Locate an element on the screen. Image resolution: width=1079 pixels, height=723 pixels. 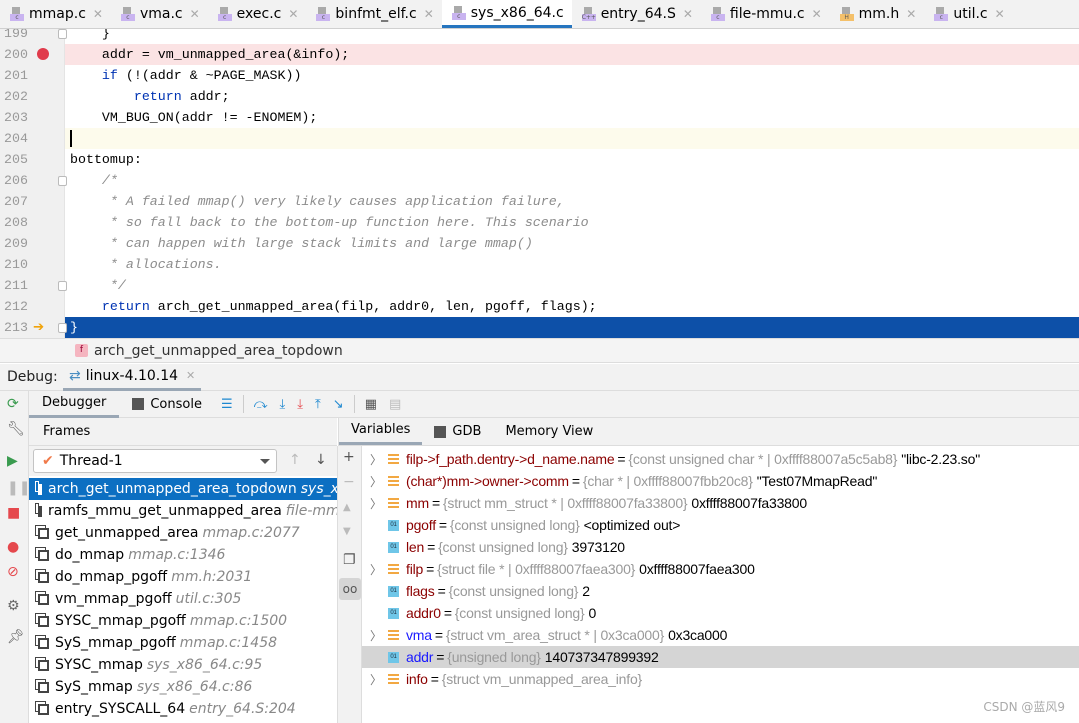
tab-console: Console is located at coordinates (167, 404).